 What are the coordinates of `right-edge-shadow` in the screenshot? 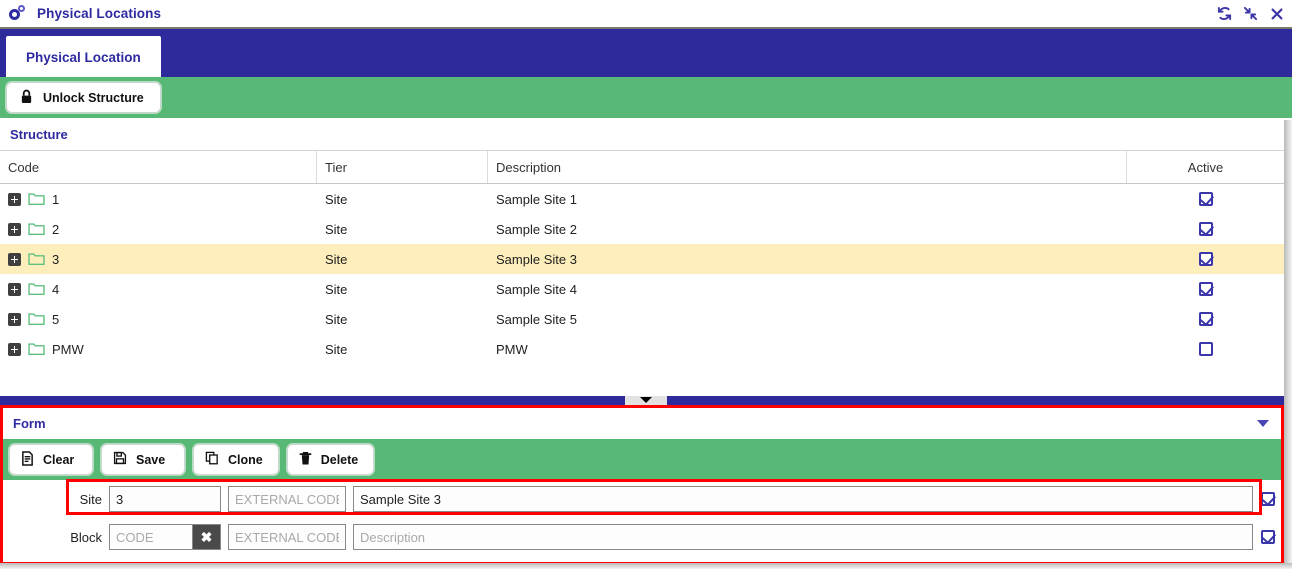 It's located at (1288, 343).